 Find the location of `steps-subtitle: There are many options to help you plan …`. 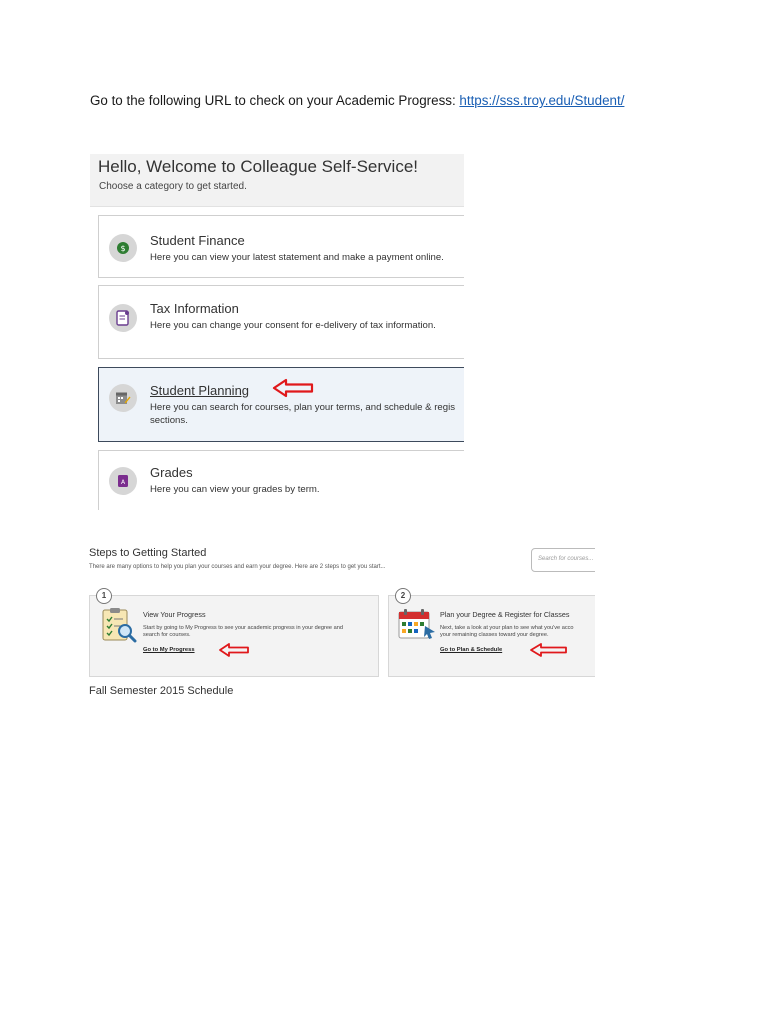

steps-subtitle: There are many options to help you plan … is located at coordinates (237, 567).